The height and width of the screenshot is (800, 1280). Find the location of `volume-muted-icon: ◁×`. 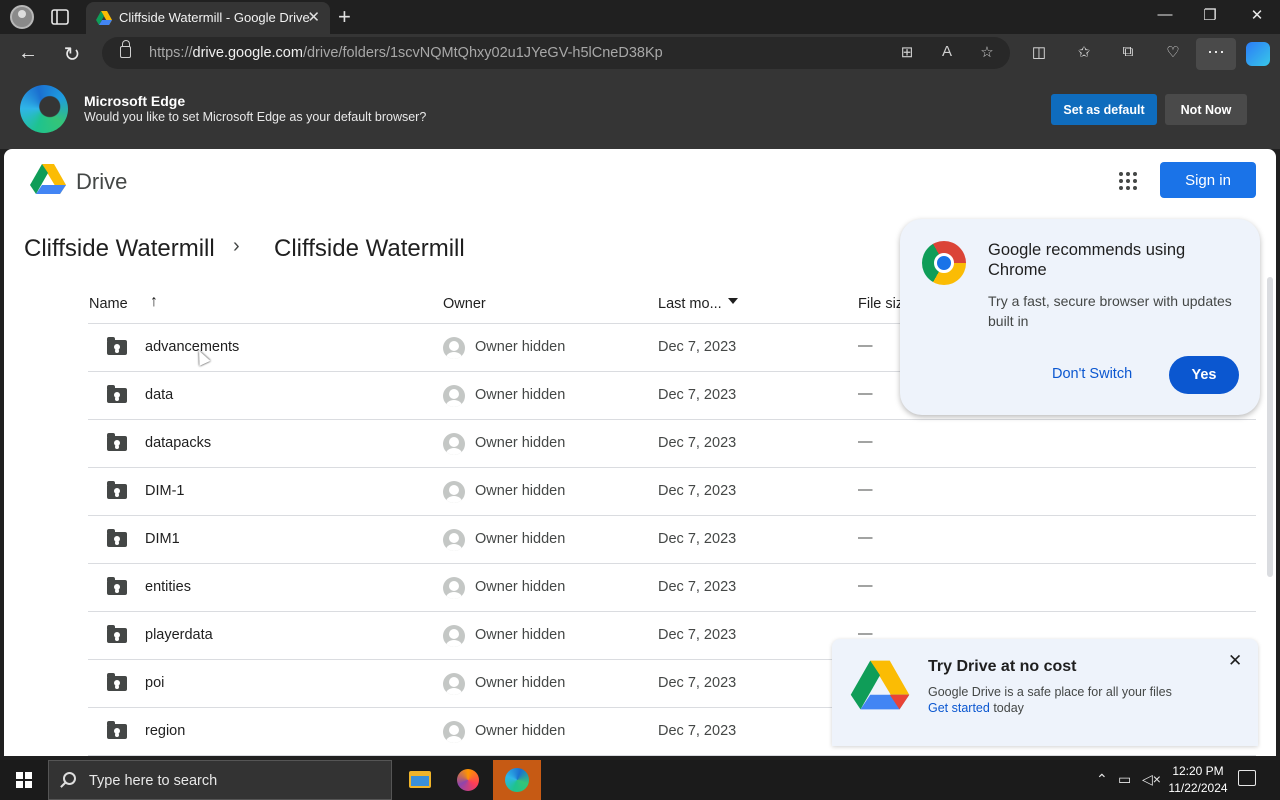

volume-muted-icon: ◁× is located at coordinates (1151, 779).